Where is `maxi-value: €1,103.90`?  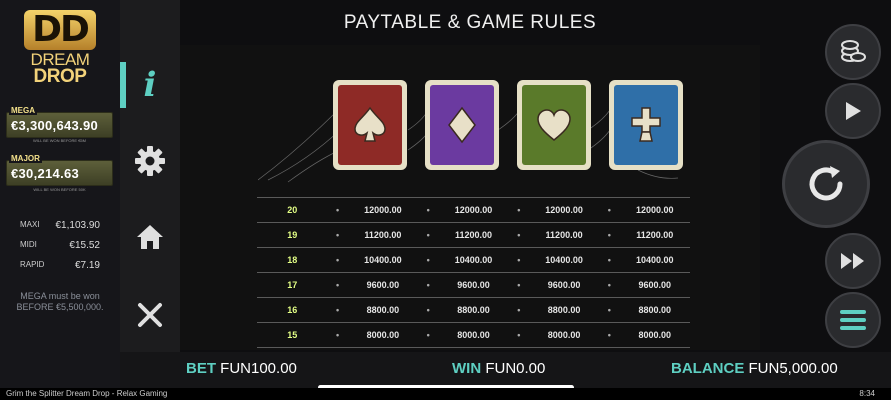 maxi-value: €1,103.90 is located at coordinates (78, 225).